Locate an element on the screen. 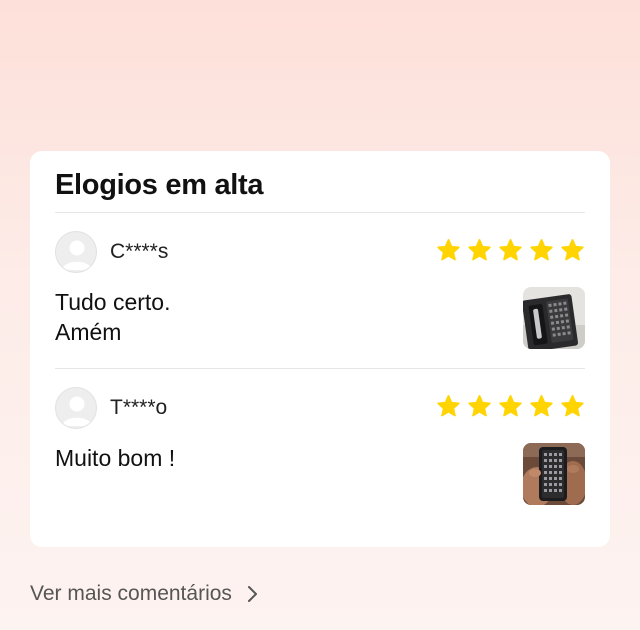 This screenshot has height=630, width=640. see-more-label: Ver mais comentários is located at coordinates (131, 593).